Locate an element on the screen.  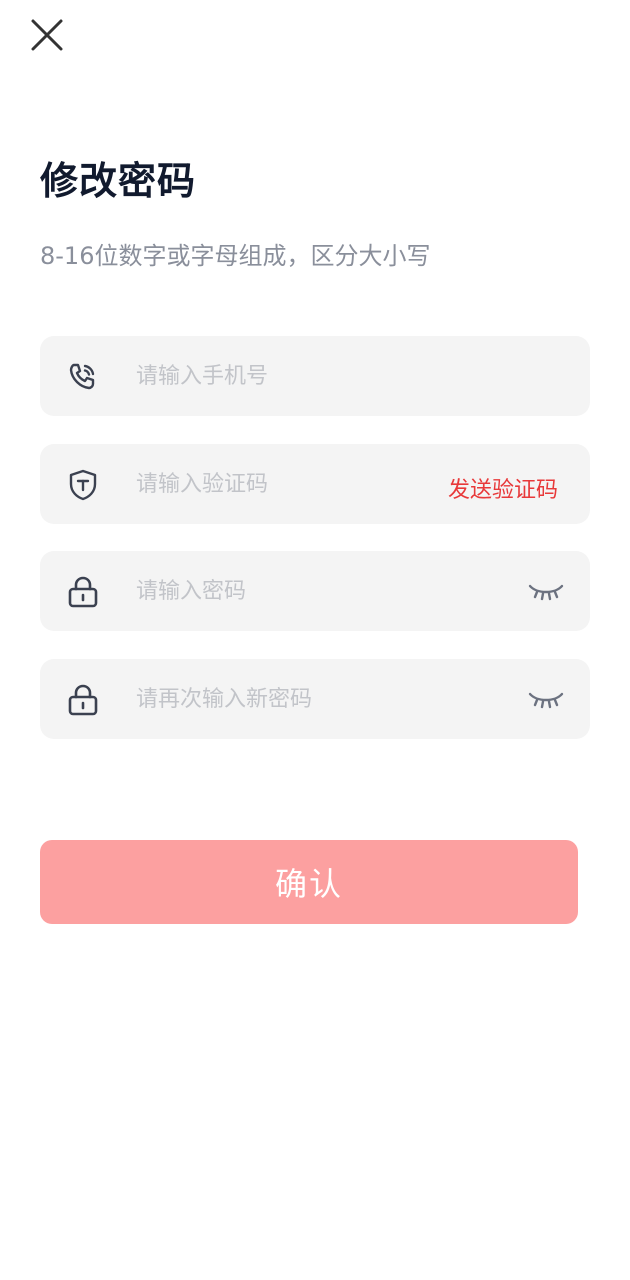
password-visibility-toggle is located at coordinates (546, 592).